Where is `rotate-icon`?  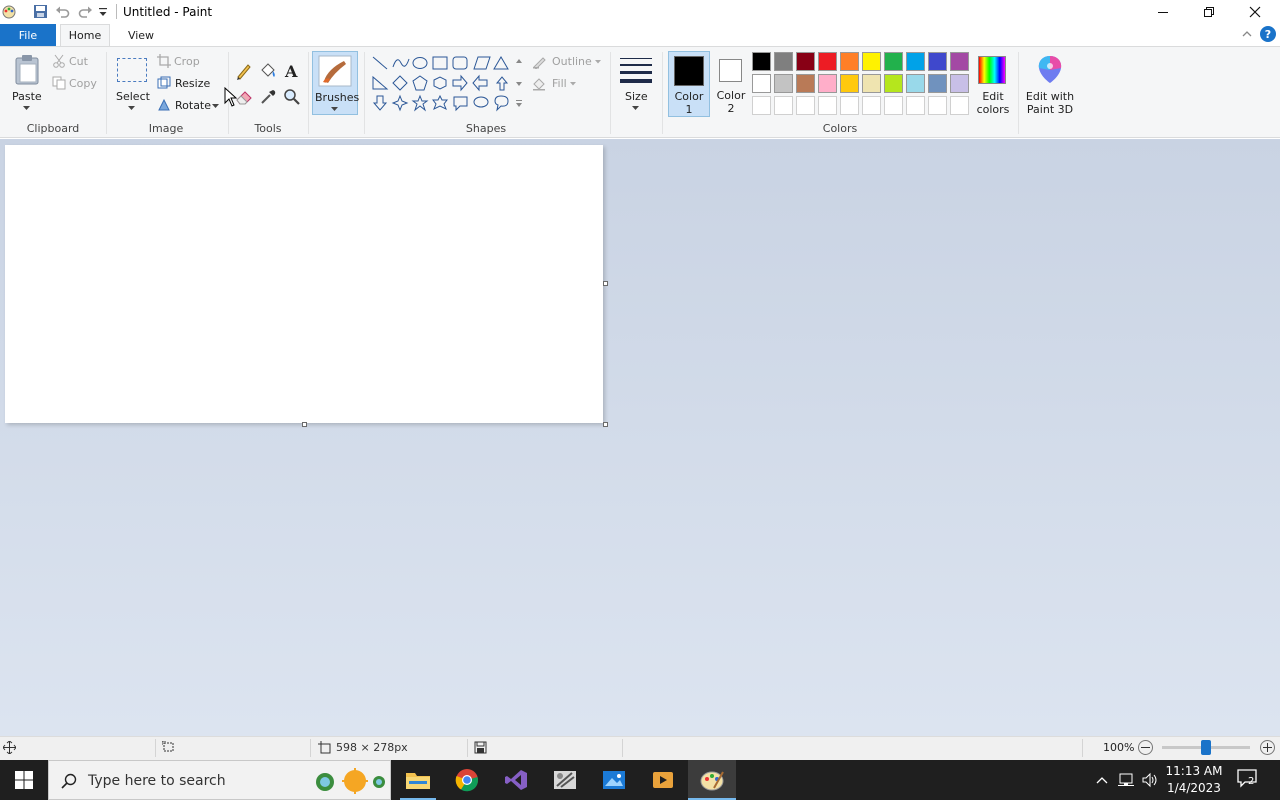
rotate-icon is located at coordinates (164, 104).